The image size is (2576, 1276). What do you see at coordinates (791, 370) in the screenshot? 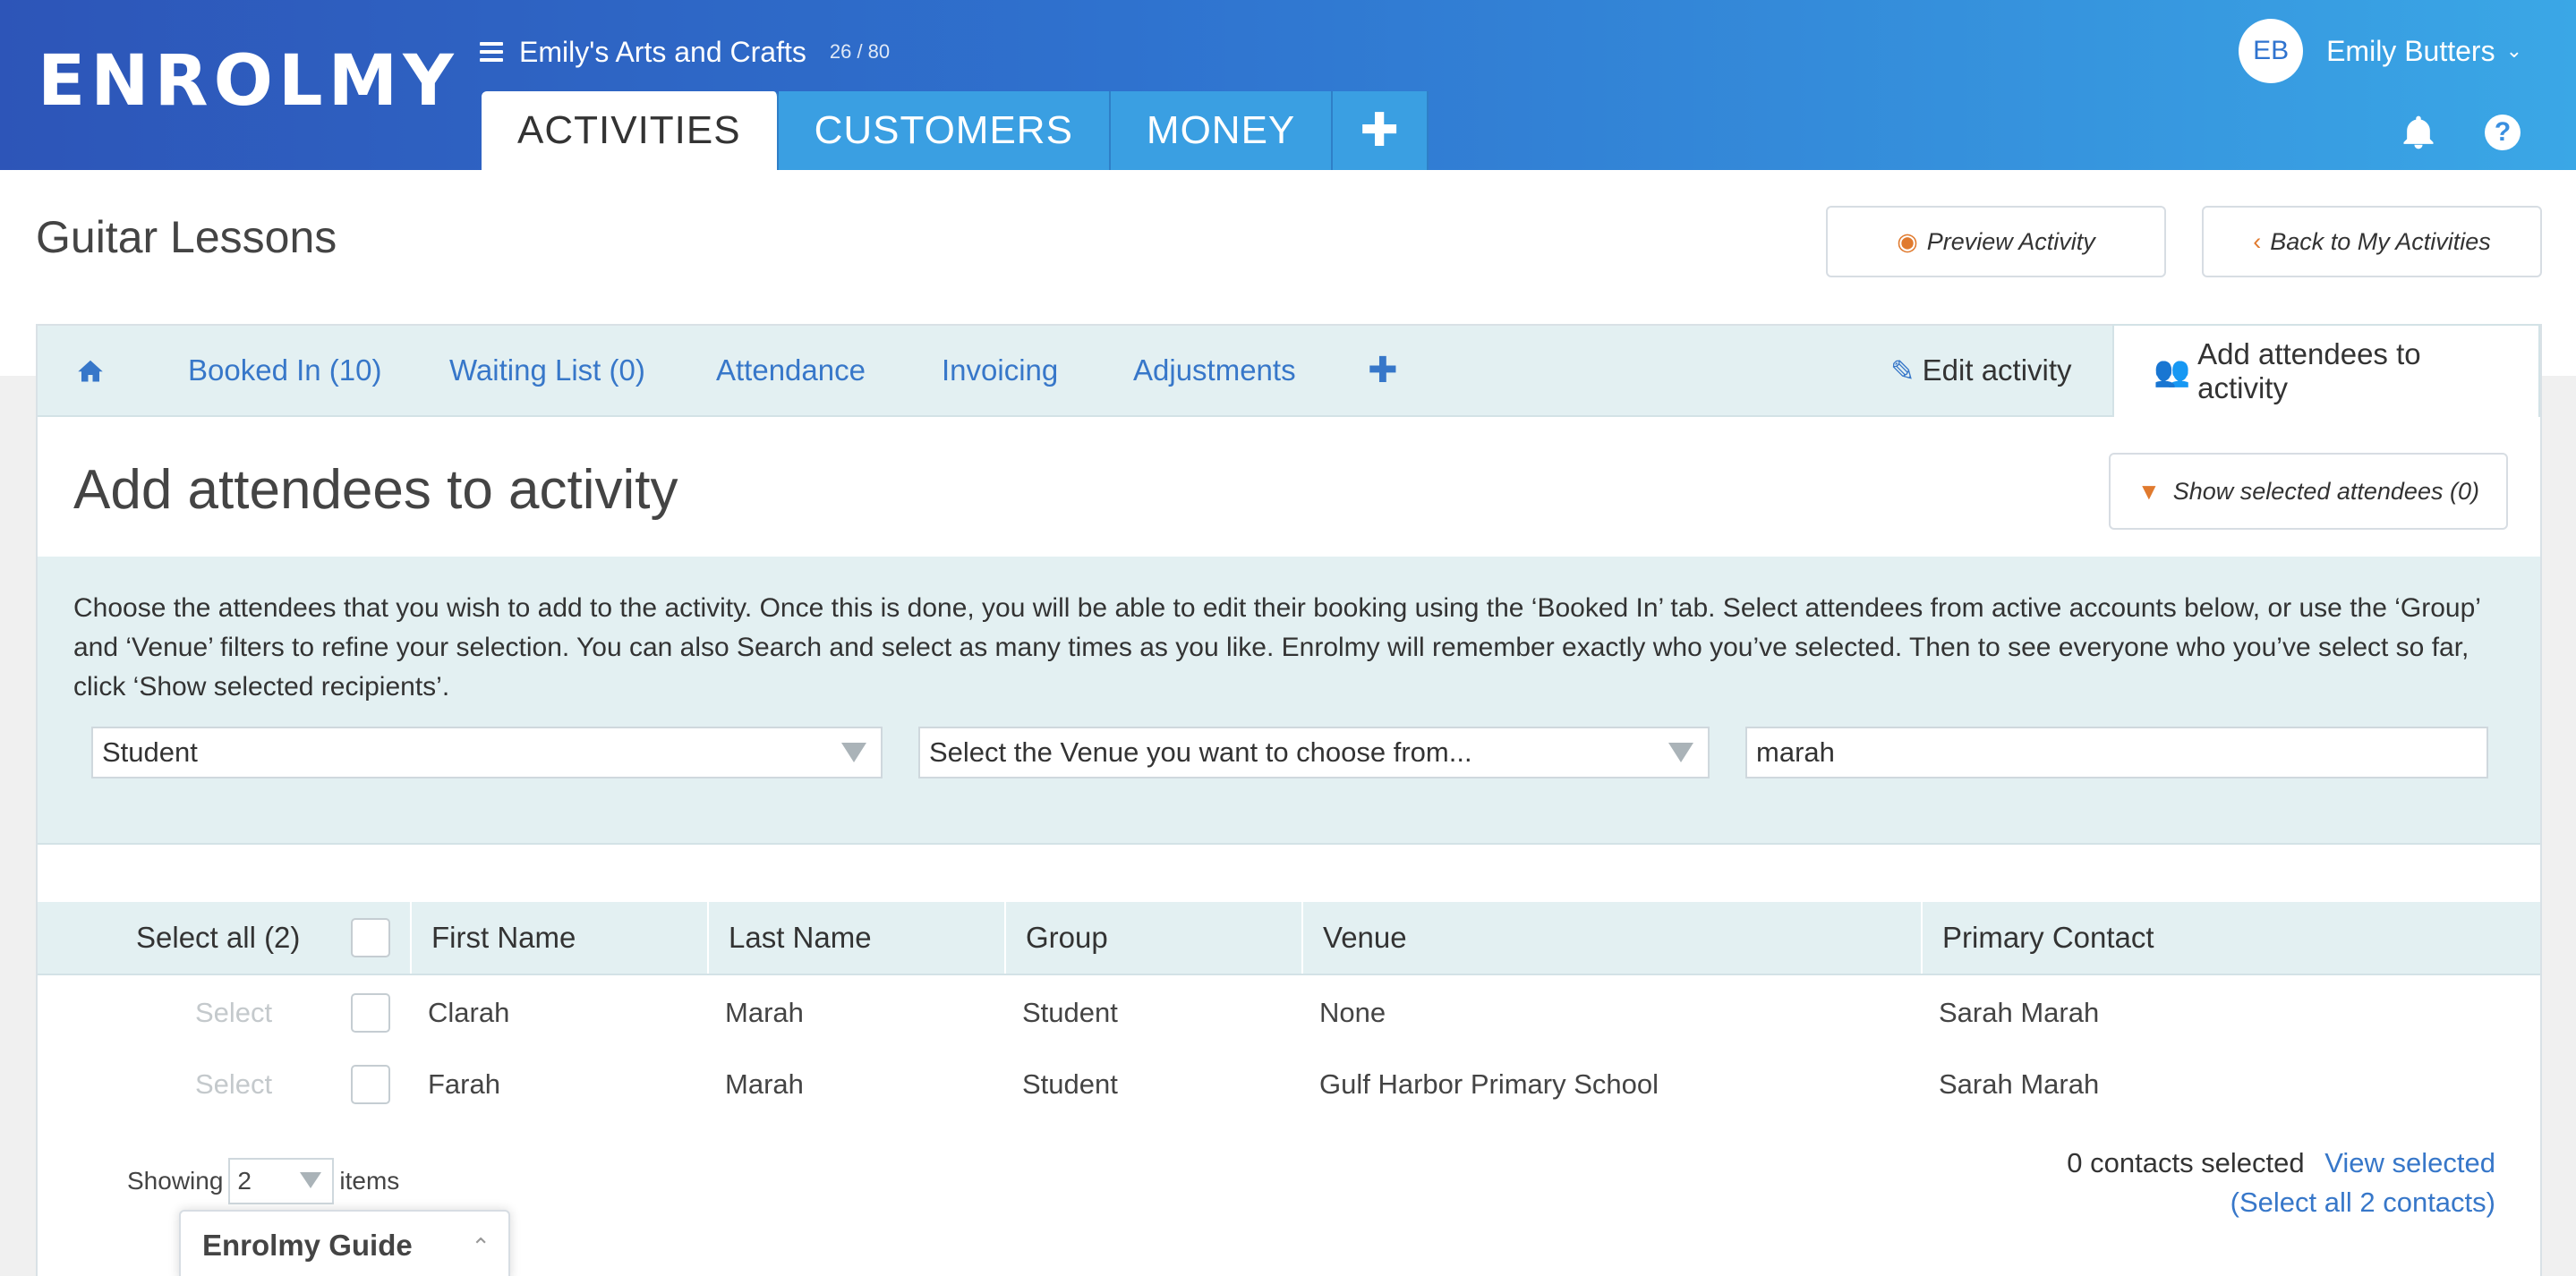
I see `subnav-attendance: Attendance` at bounding box center [791, 370].